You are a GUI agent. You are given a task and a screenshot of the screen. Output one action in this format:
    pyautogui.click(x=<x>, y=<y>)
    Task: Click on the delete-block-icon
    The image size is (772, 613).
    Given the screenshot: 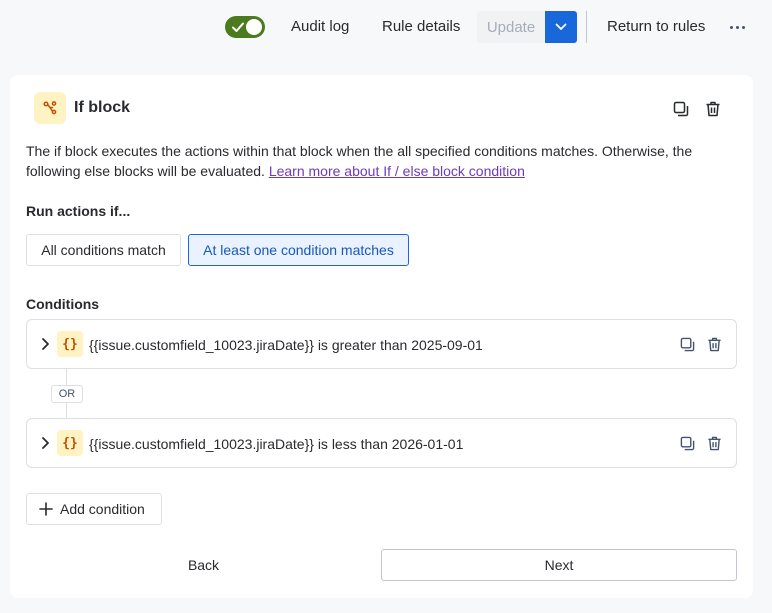 What is the action you would take?
    pyautogui.click(x=713, y=109)
    